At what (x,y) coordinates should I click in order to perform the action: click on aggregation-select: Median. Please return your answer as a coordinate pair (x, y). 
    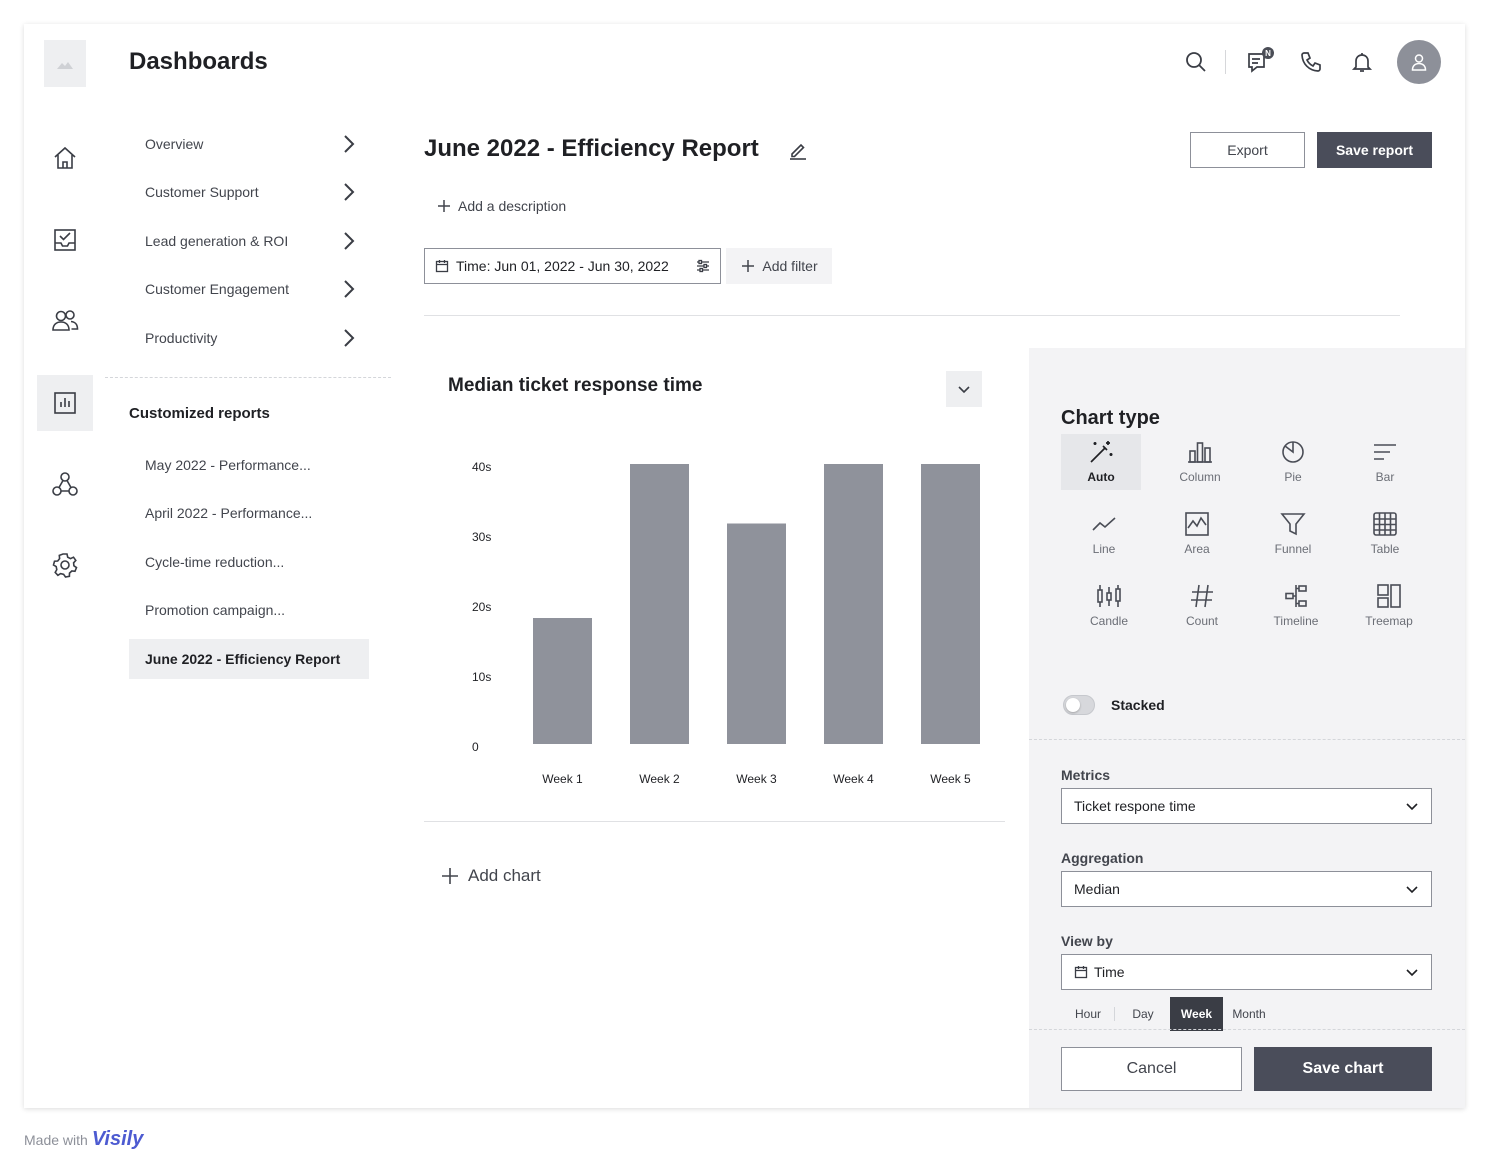
    Looking at the image, I should click on (1246, 889).